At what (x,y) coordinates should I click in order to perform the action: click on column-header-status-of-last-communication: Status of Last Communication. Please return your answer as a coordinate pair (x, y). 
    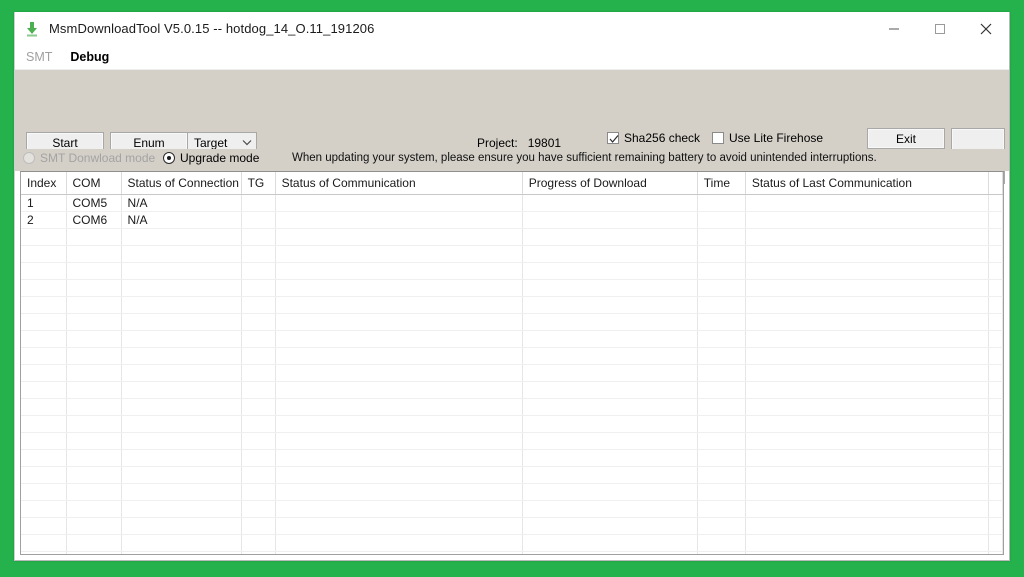
    Looking at the image, I should click on (867, 183).